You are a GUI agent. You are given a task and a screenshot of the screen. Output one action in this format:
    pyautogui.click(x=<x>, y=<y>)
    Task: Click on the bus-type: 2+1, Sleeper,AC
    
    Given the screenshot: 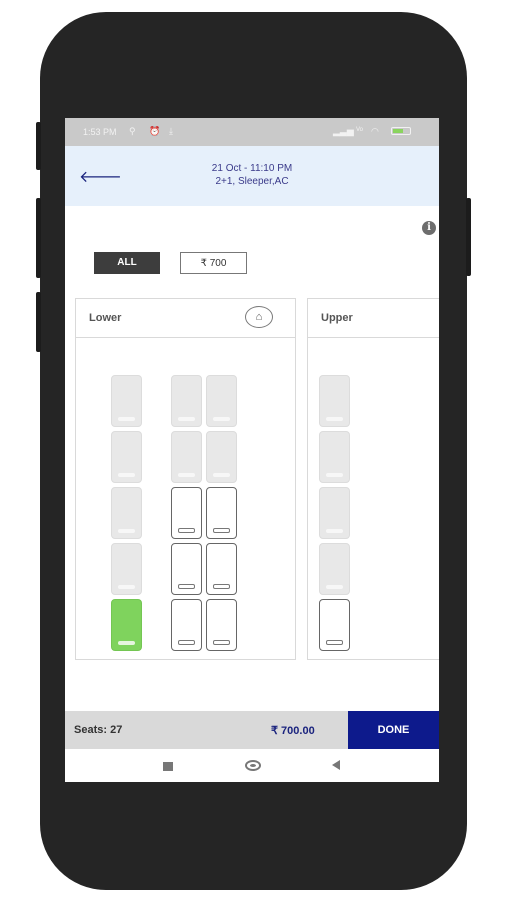 What is the action you would take?
    pyautogui.click(x=252, y=181)
    